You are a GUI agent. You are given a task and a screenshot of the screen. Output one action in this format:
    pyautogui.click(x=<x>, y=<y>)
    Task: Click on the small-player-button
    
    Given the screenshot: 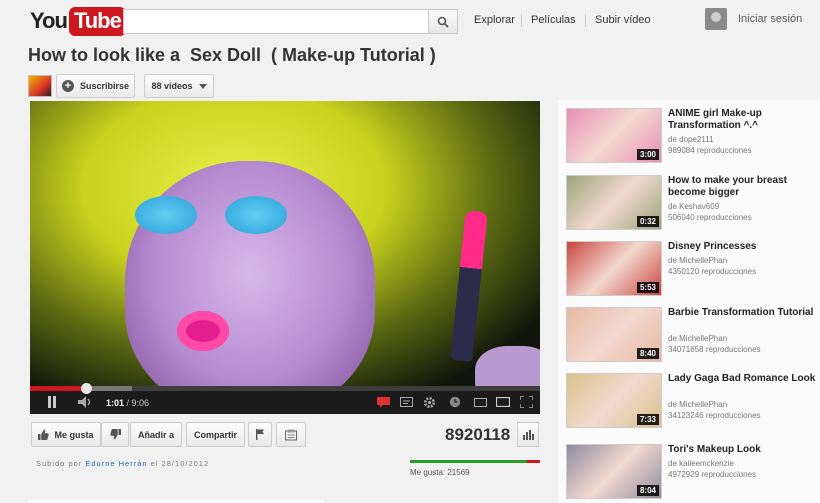 What is the action you would take?
    pyautogui.click(x=480, y=402)
    